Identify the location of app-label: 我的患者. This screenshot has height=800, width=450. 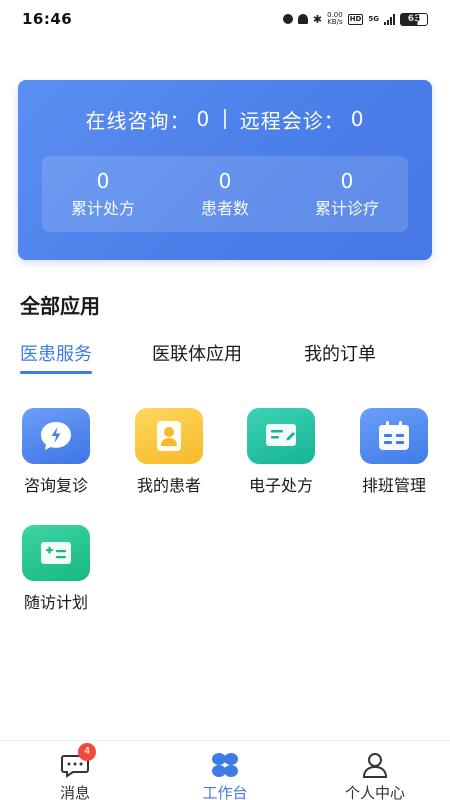
(168, 485).